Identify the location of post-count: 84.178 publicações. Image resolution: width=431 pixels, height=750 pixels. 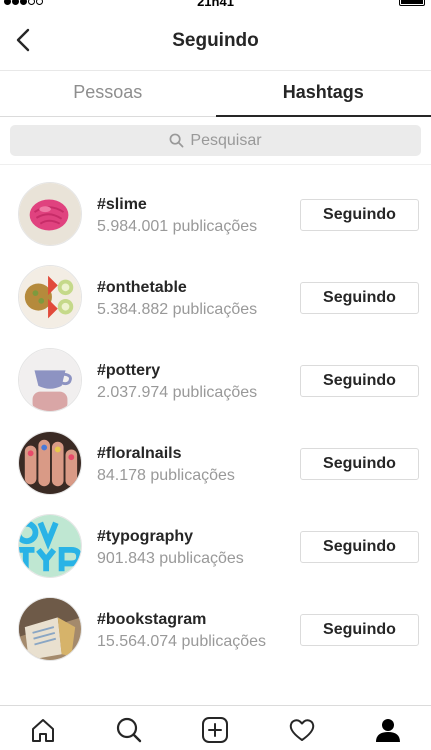
(166, 475).